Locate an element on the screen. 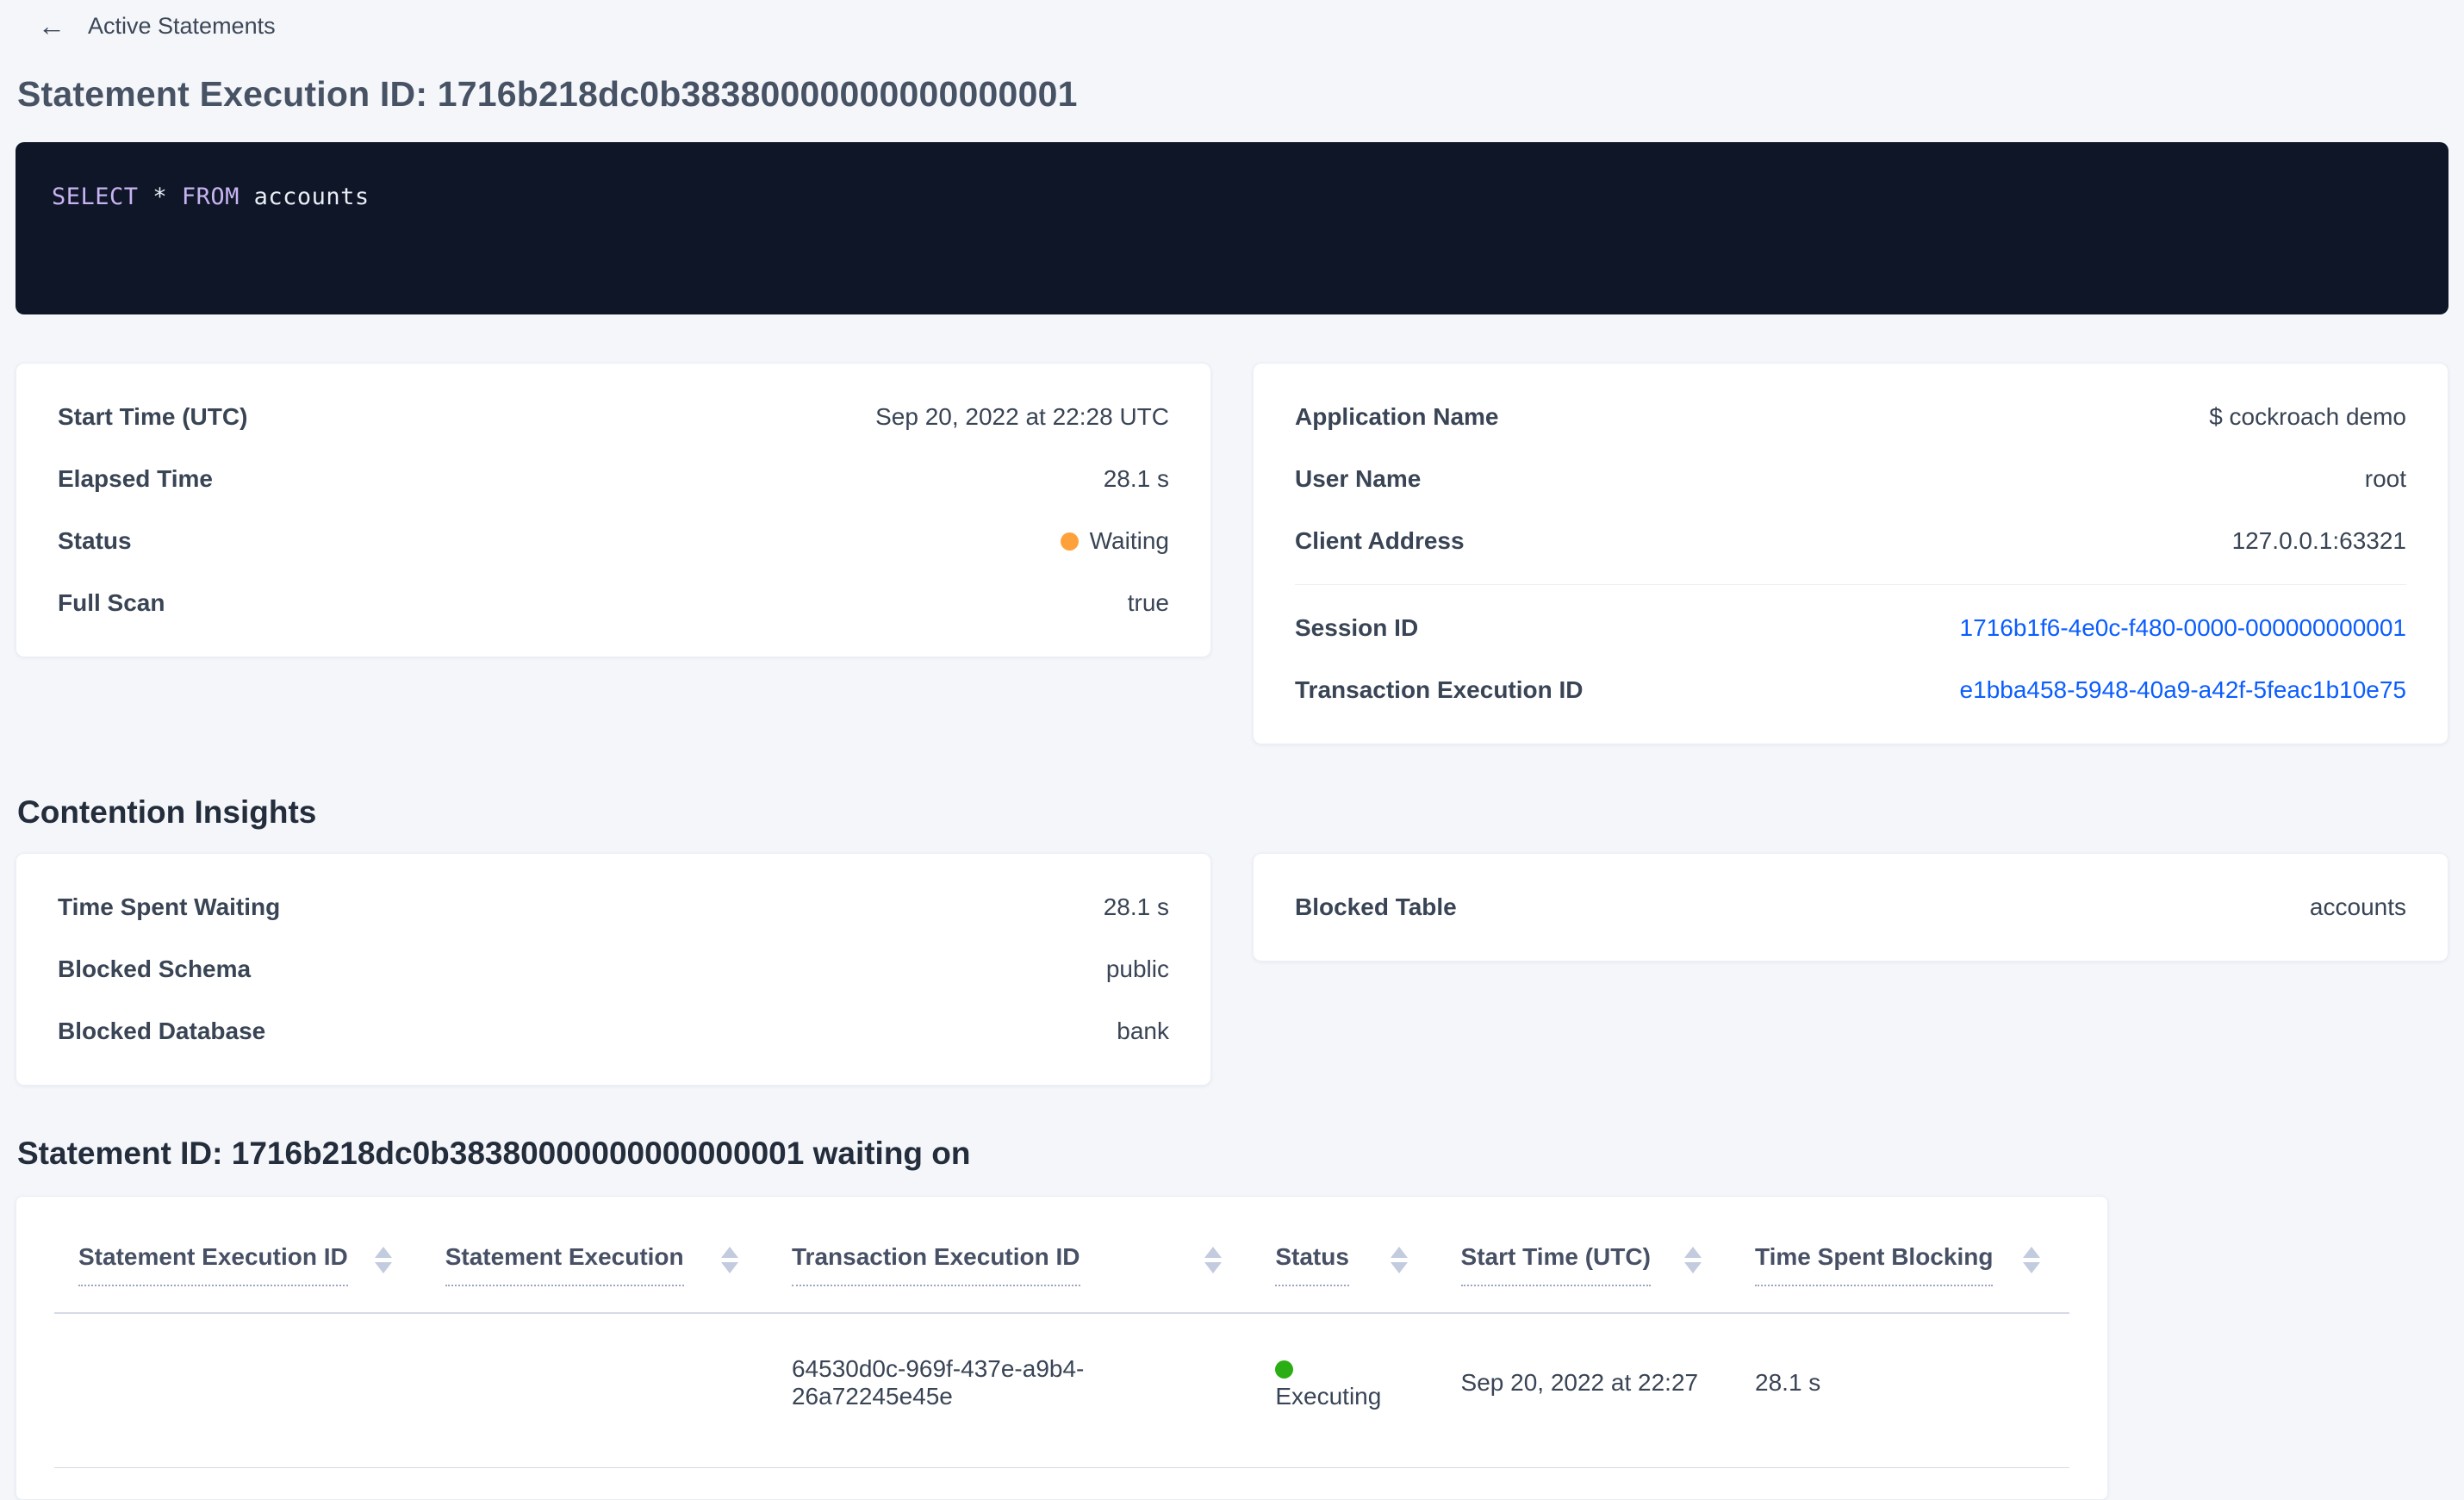  sql-table-name: accounts is located at coordinates (312, 197).